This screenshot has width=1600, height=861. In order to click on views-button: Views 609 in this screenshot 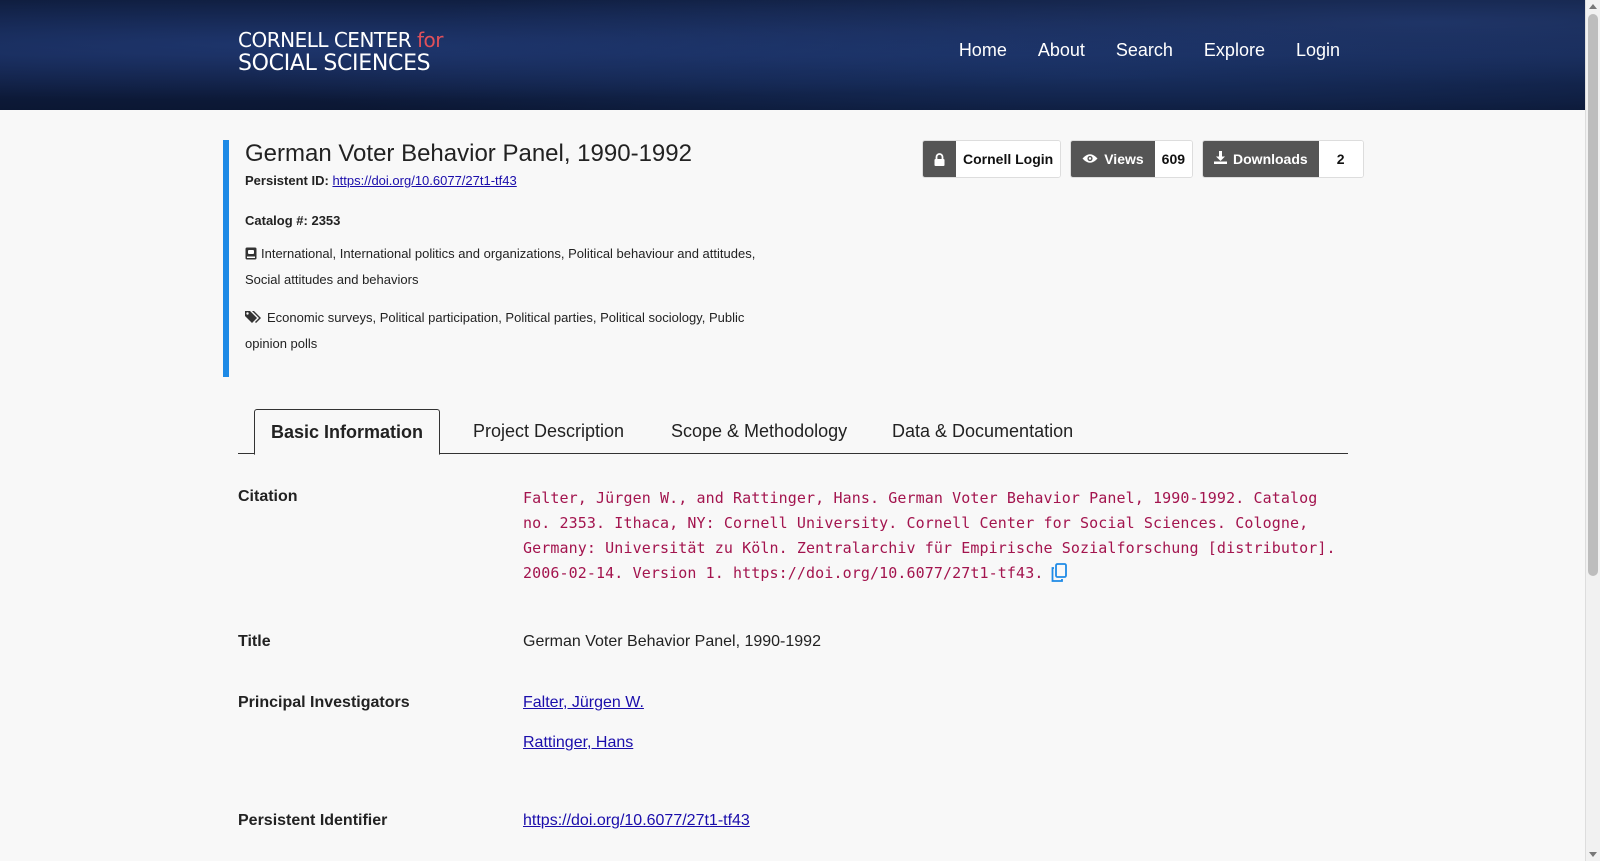, I will do `click(1132, 159)`.